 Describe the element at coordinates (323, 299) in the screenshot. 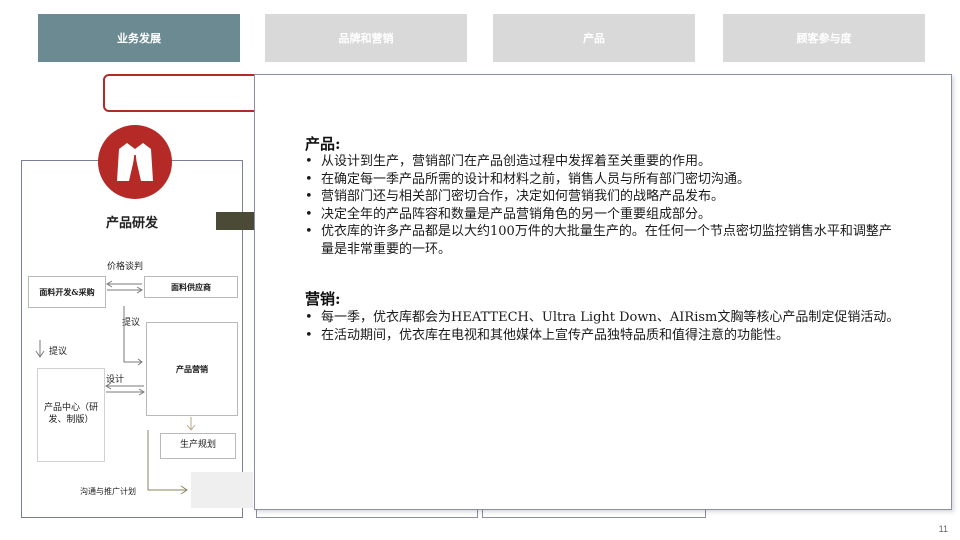

I see `marketing-heading: 营销:` at that location.